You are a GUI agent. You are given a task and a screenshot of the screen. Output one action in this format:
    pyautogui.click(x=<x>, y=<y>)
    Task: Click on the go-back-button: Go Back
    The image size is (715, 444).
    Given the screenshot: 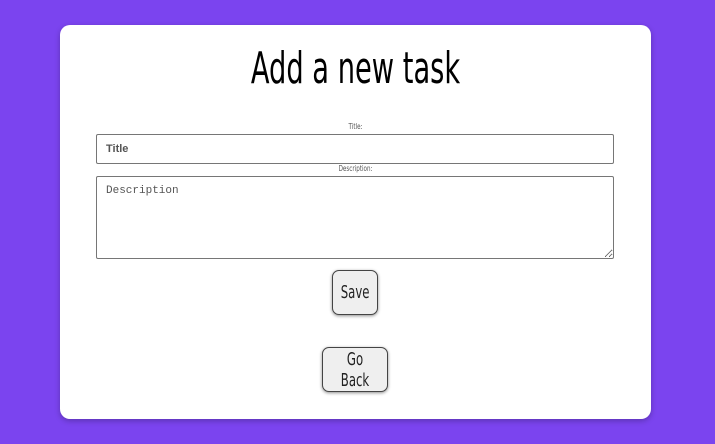 What is the action you would take?
    pyautogui.click(x=355, y=369)
    